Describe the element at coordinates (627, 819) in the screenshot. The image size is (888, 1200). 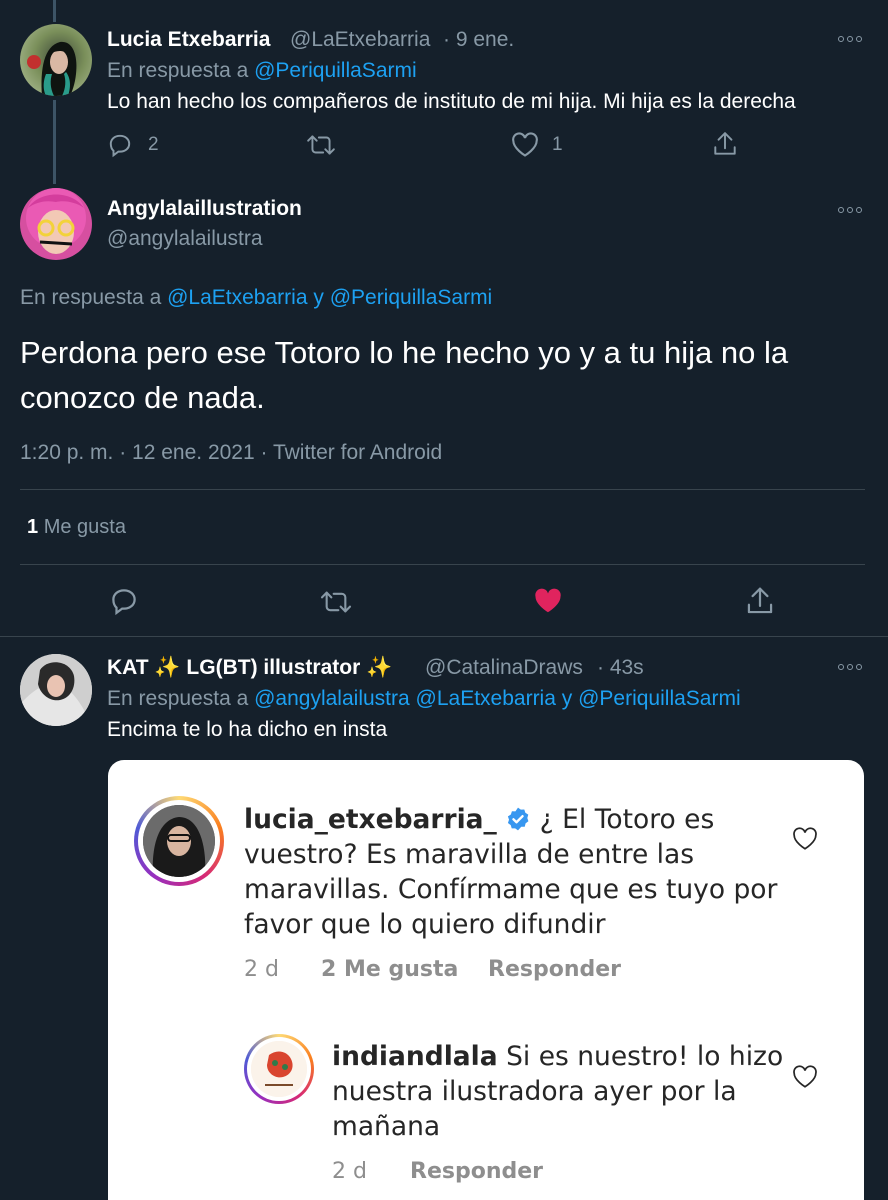
I see `comment-text: ¿ El Totoro es` at that location.